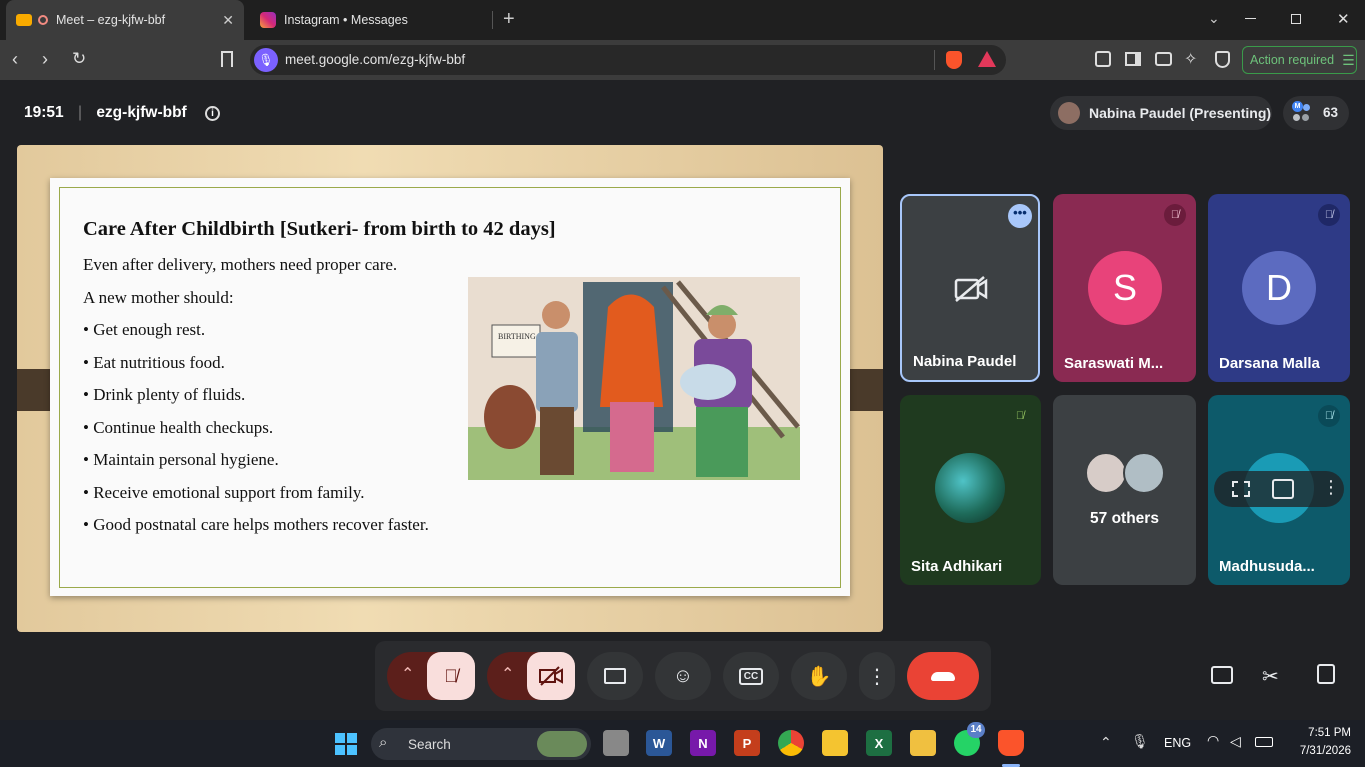 The width and height of the screenshot is (1365, 767). I want to click on mic-off-button: 🎙̸, so click(451, 676).